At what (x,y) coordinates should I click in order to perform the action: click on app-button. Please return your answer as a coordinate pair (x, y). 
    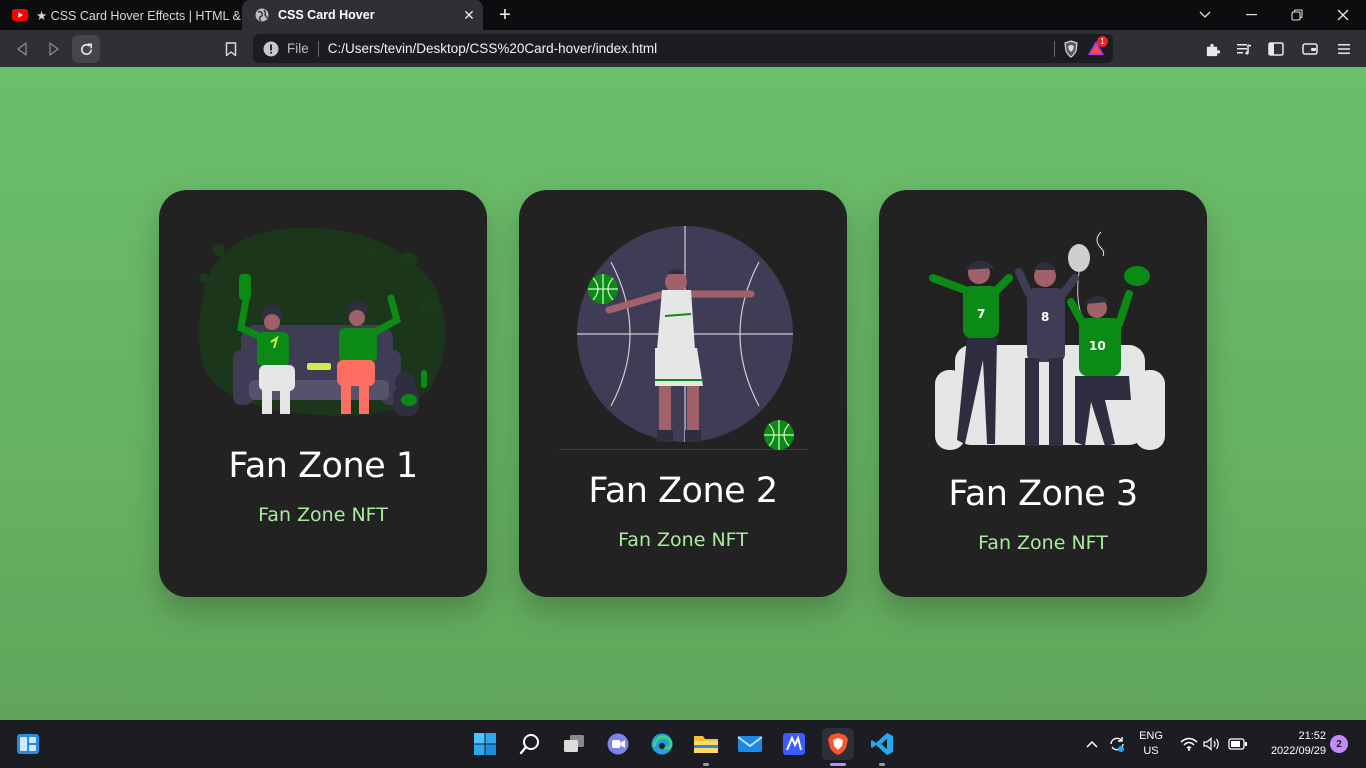
    Looking at the image, I should click on (794, 744).